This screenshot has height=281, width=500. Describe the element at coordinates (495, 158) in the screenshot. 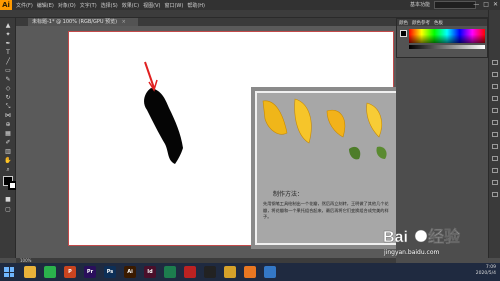

I see `align-icon` at that location.